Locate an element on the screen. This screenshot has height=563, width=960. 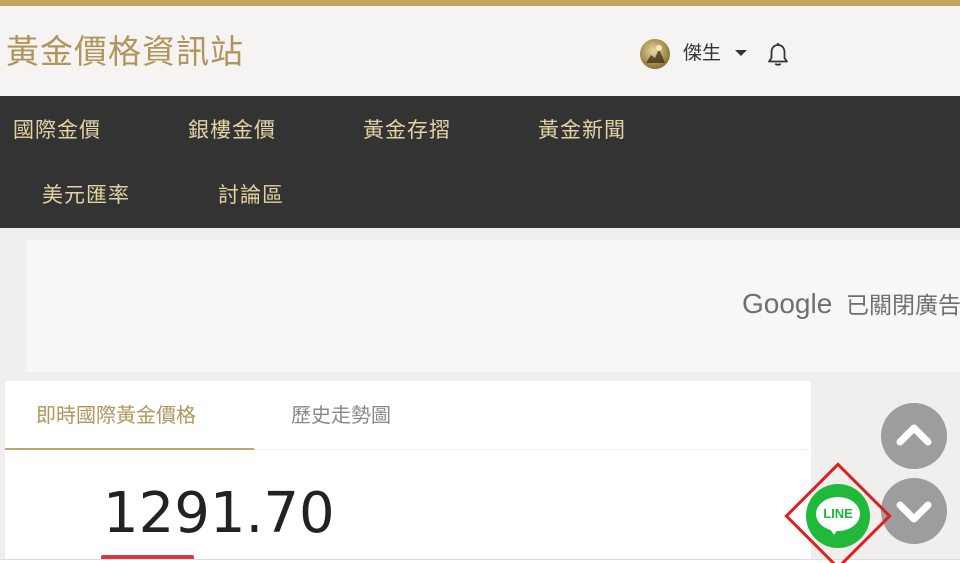
chevron-up-icon is located at coordinates (914, 435).